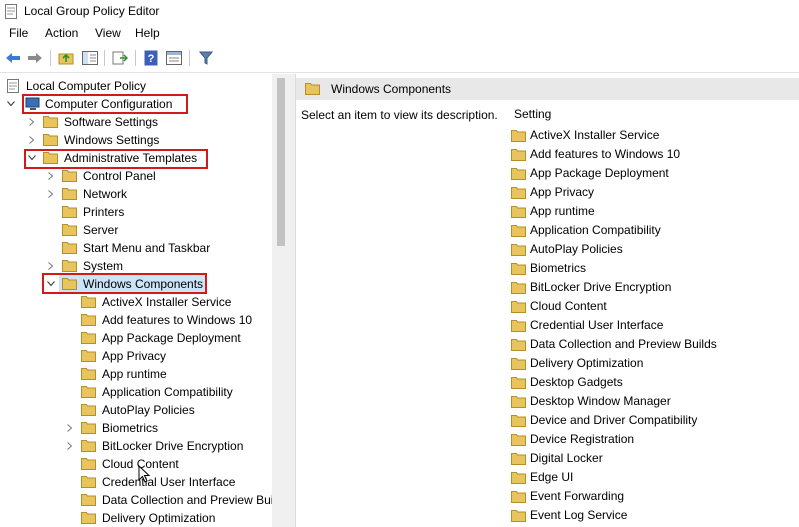 The image size is (799, 527). Describe the element at coordinates (86, 86) in the screenshot. I see `tree-label: Local Computer Policy` at that location.